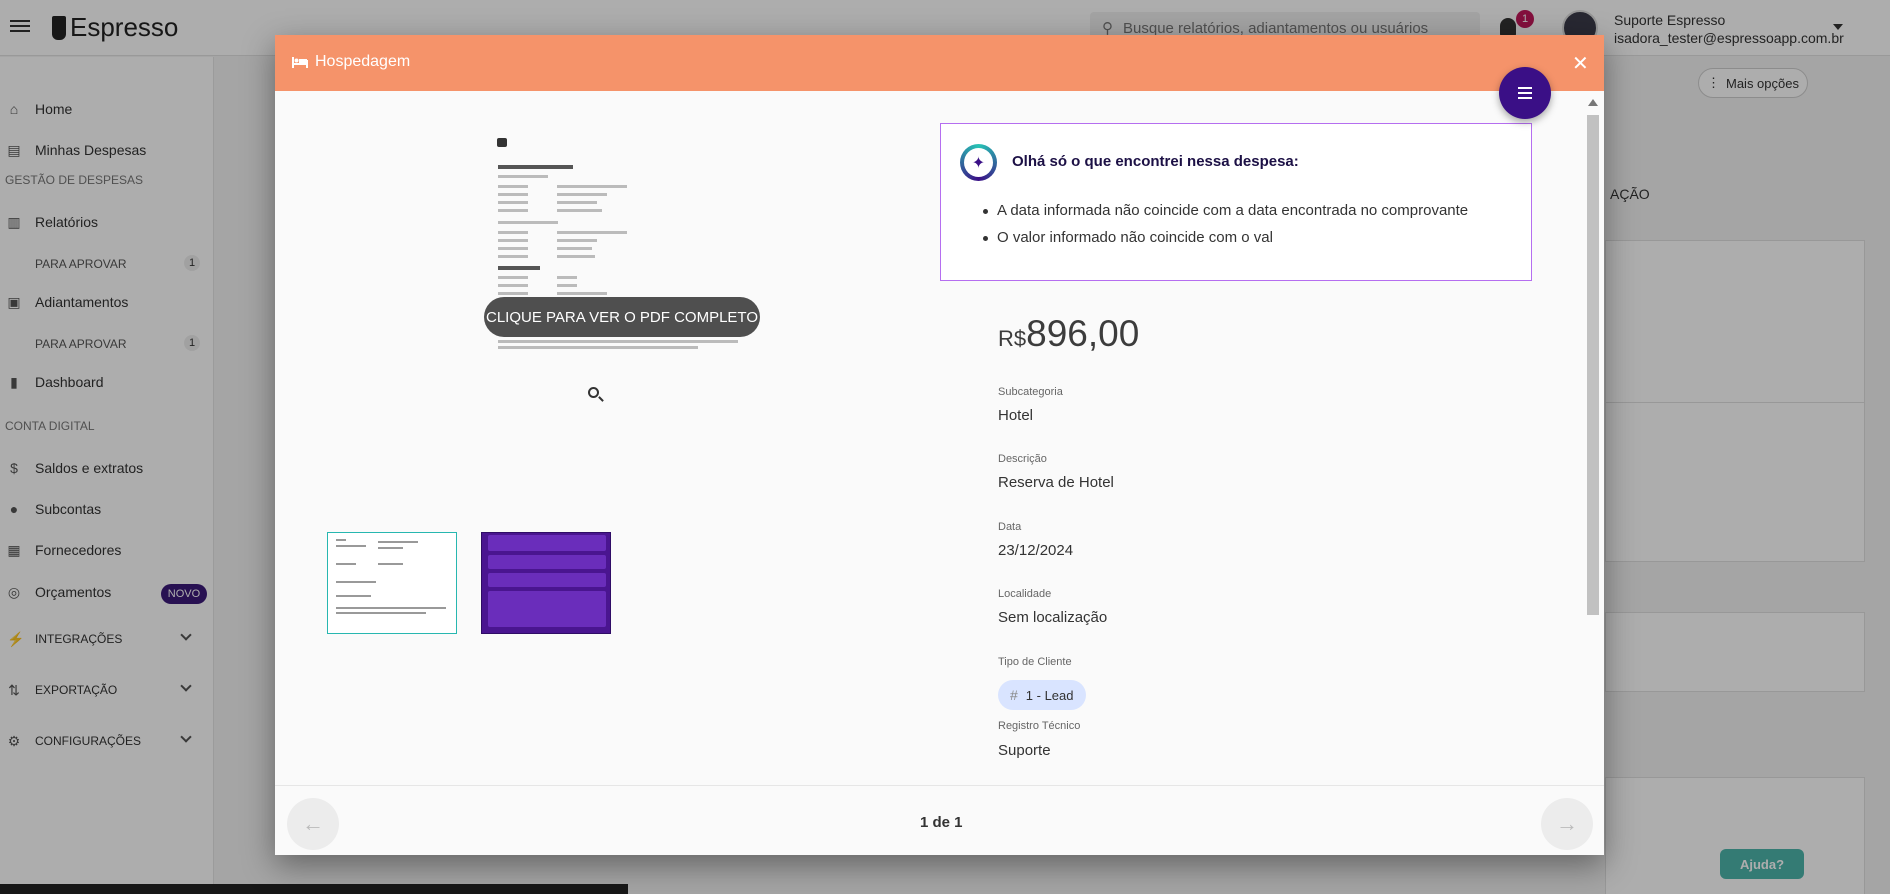  Describe the element at coordinates (1022, 459) in the screenshot. I see `descricao-label: Descrição` at that location.